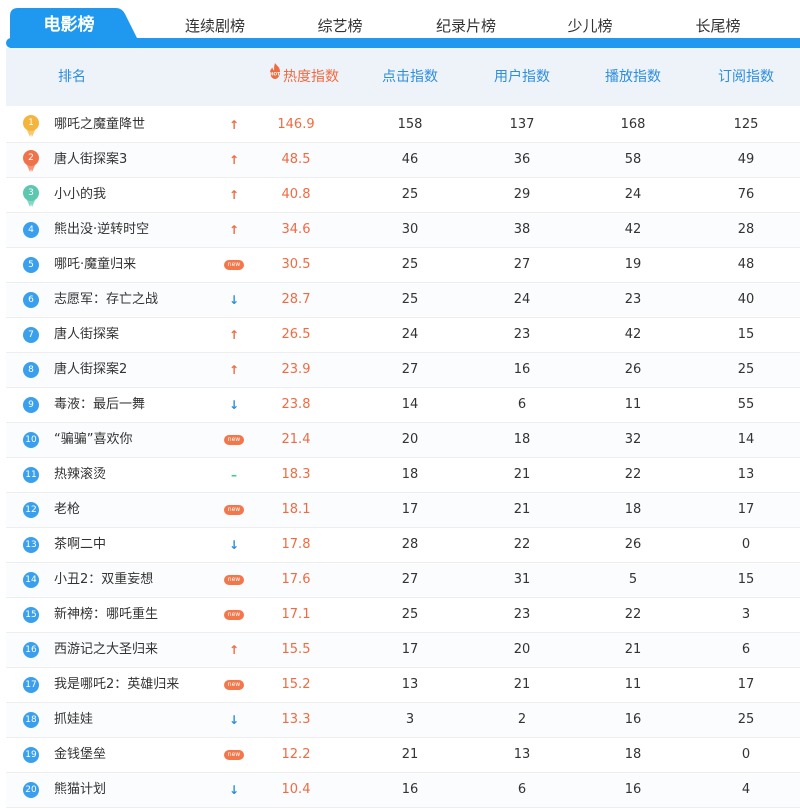 The width and height of the screenshot is (800, 809). What do you see at coordinates (139, 580) in the screenshot?
I see `movie-title: 小丑2：双重妄想` at bounding box center [139, 580].